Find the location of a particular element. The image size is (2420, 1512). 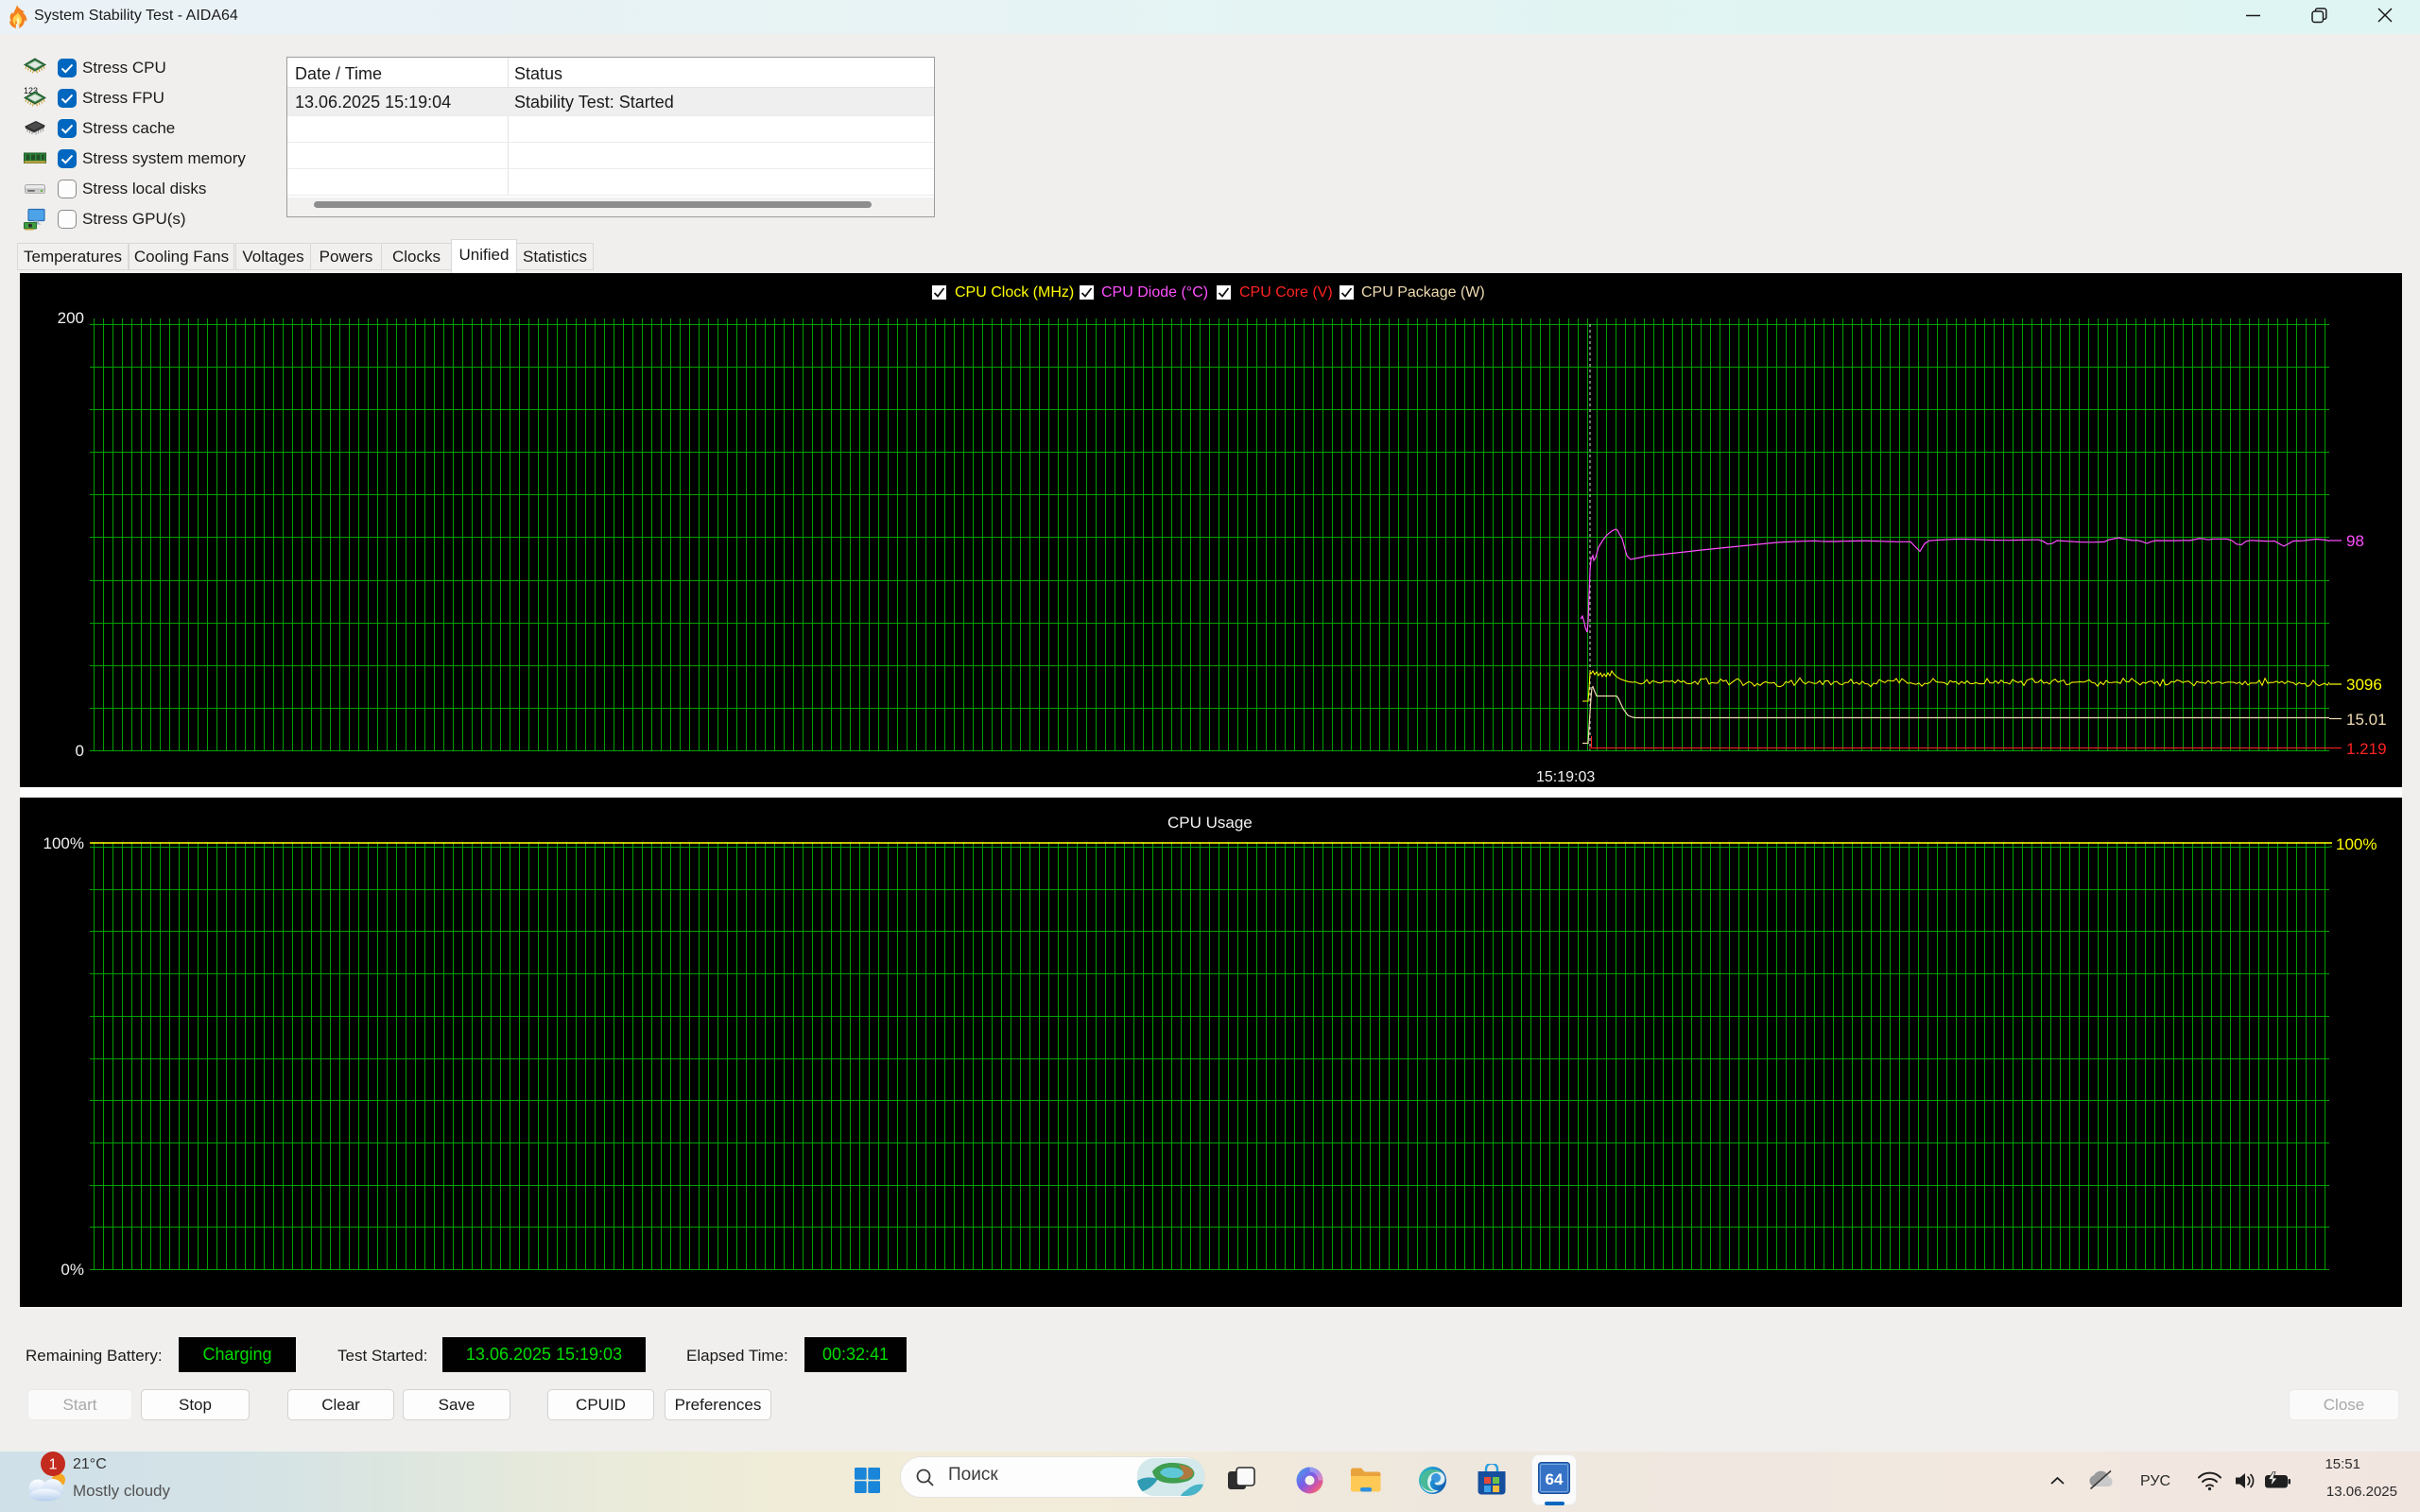

svg-text: 1 is located at coordinates (53, 1465).